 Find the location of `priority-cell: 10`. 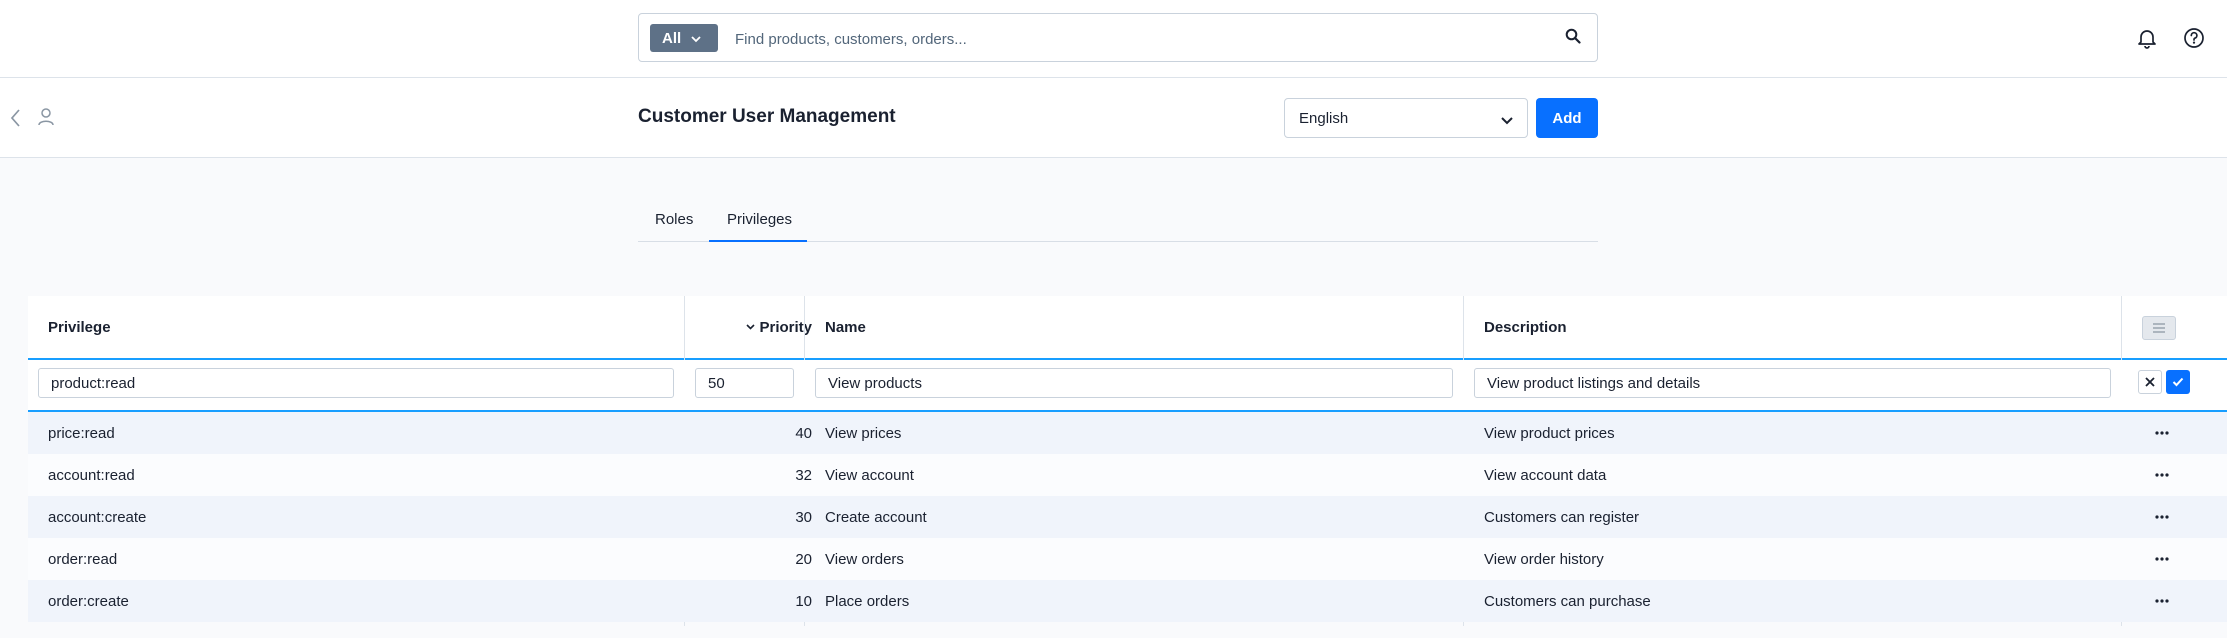

priority-cell: 10 is located at coordinates (803, 601).